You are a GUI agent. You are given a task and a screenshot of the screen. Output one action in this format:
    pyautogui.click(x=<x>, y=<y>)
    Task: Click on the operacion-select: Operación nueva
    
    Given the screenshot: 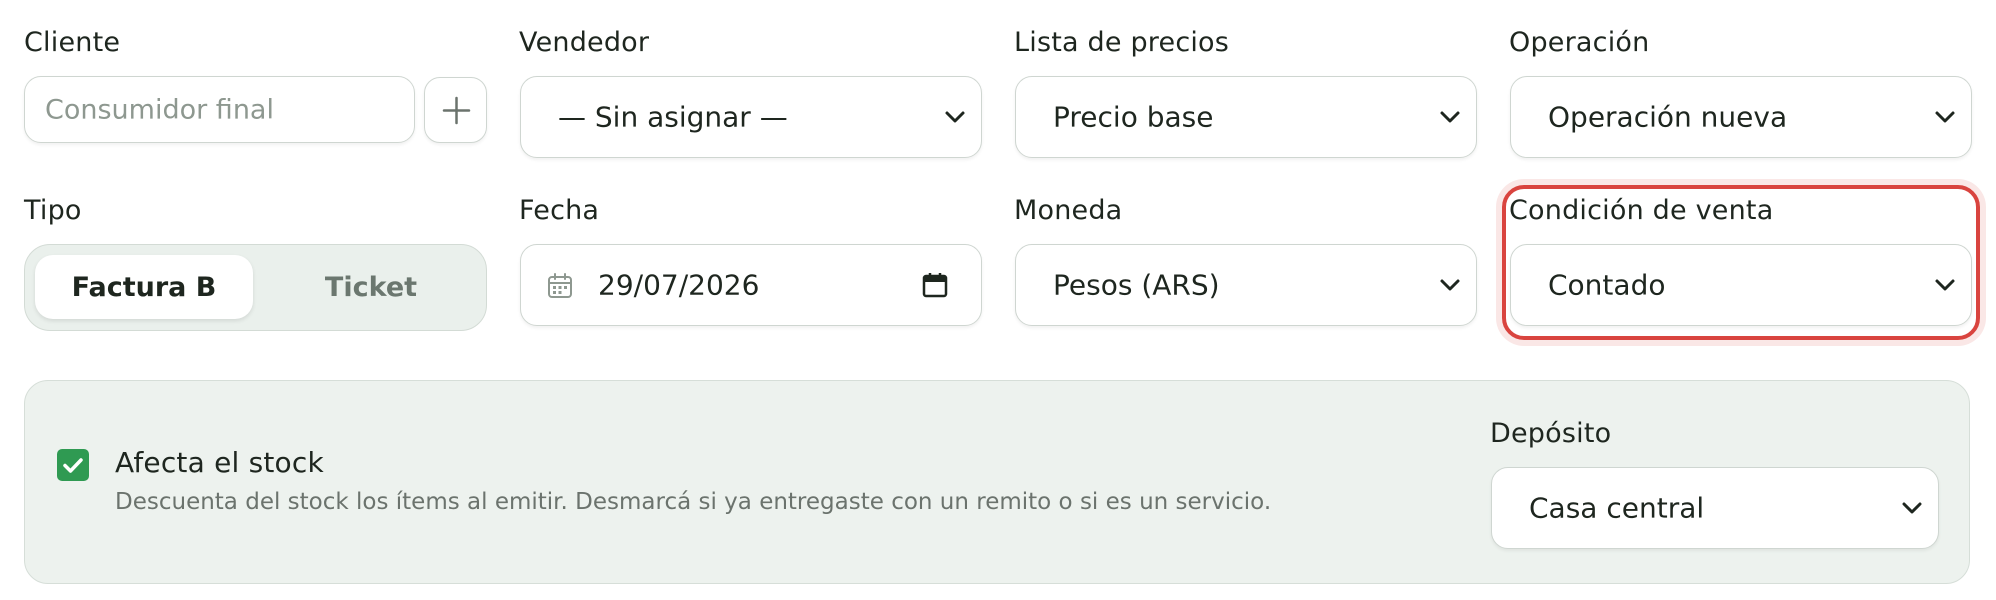 What is the action you would take?
    pyautogui.click(x=1741, y=117)
    